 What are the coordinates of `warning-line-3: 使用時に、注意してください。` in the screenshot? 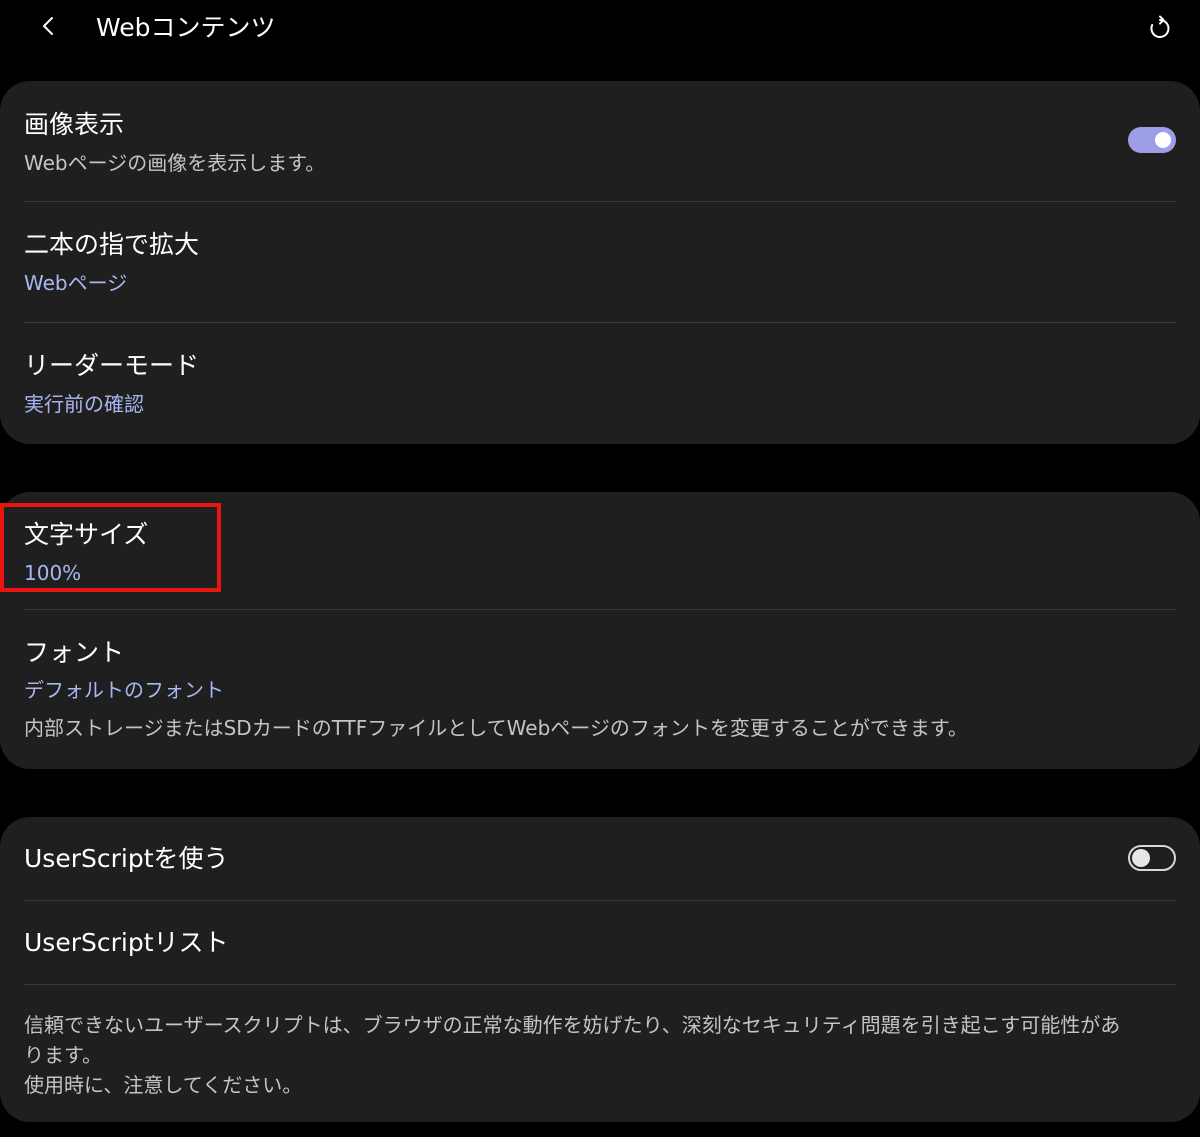 It's located at (163, 1085).